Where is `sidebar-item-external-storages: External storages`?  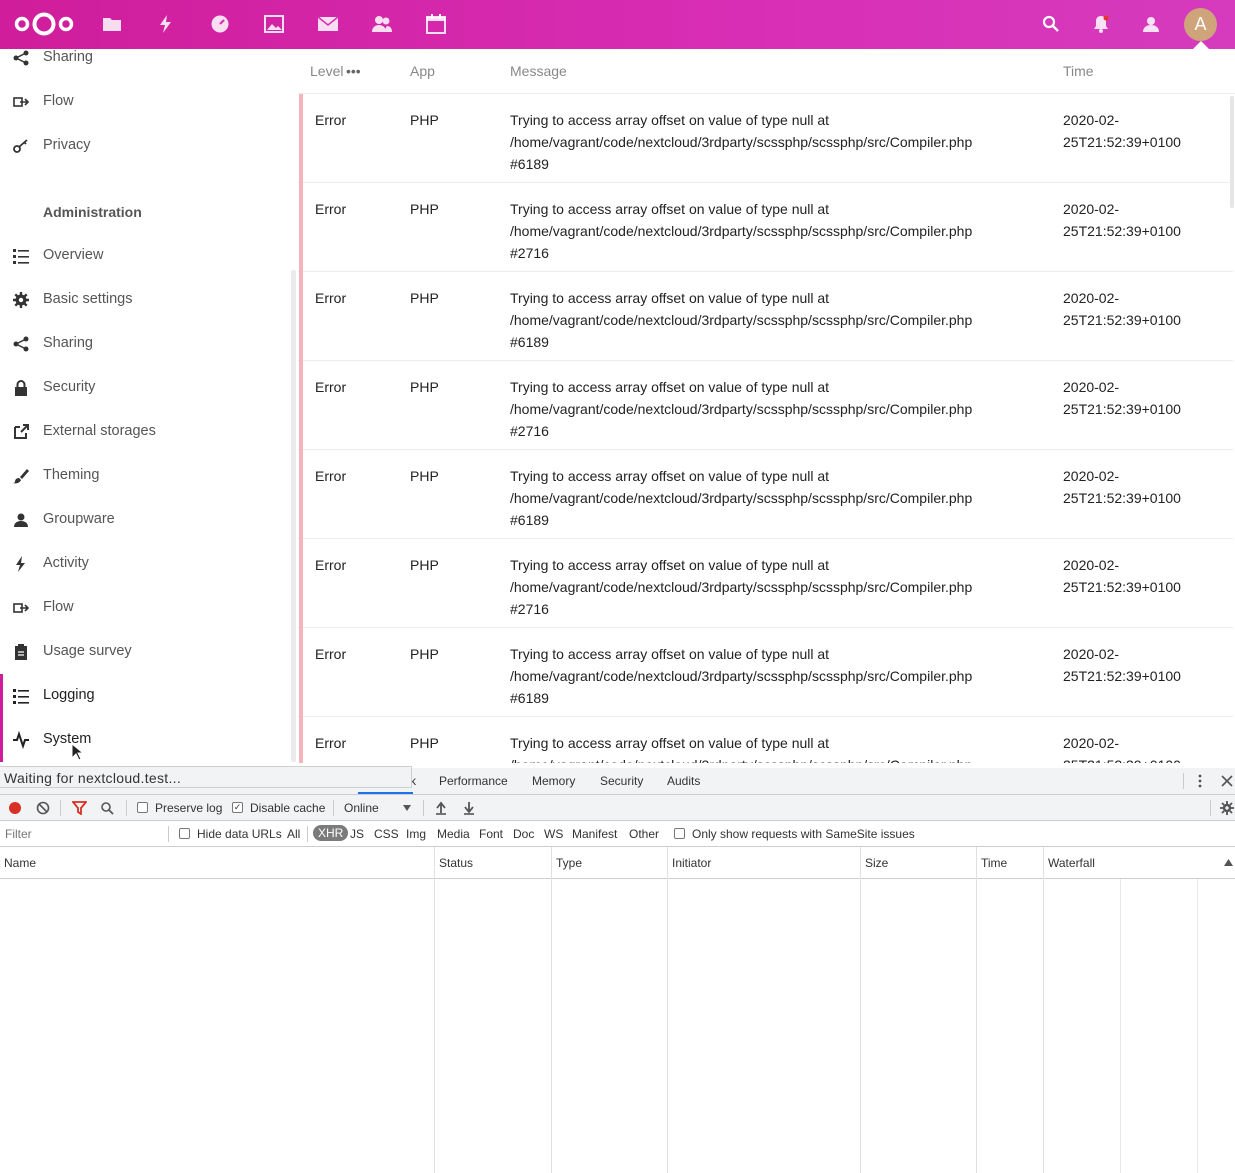
sidebar-item-external-storages: External storages is located at coordinates (145, 432).